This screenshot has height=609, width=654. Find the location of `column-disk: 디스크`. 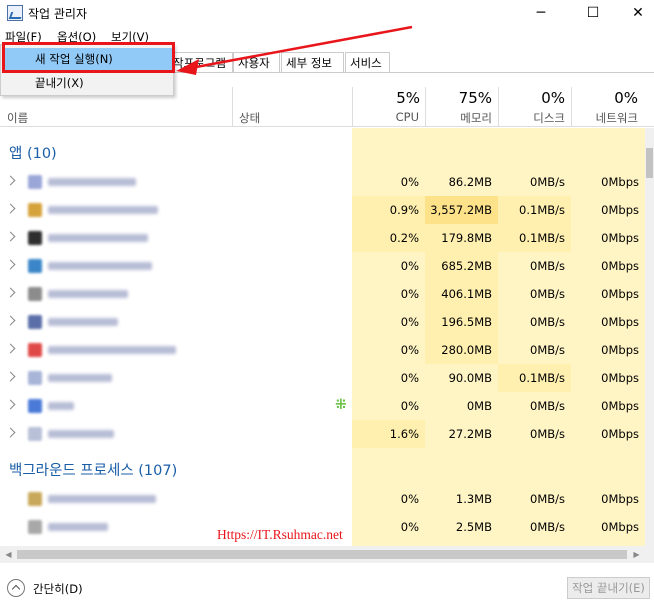

column-disk: 디스크 is located at coordinates (531, 118).